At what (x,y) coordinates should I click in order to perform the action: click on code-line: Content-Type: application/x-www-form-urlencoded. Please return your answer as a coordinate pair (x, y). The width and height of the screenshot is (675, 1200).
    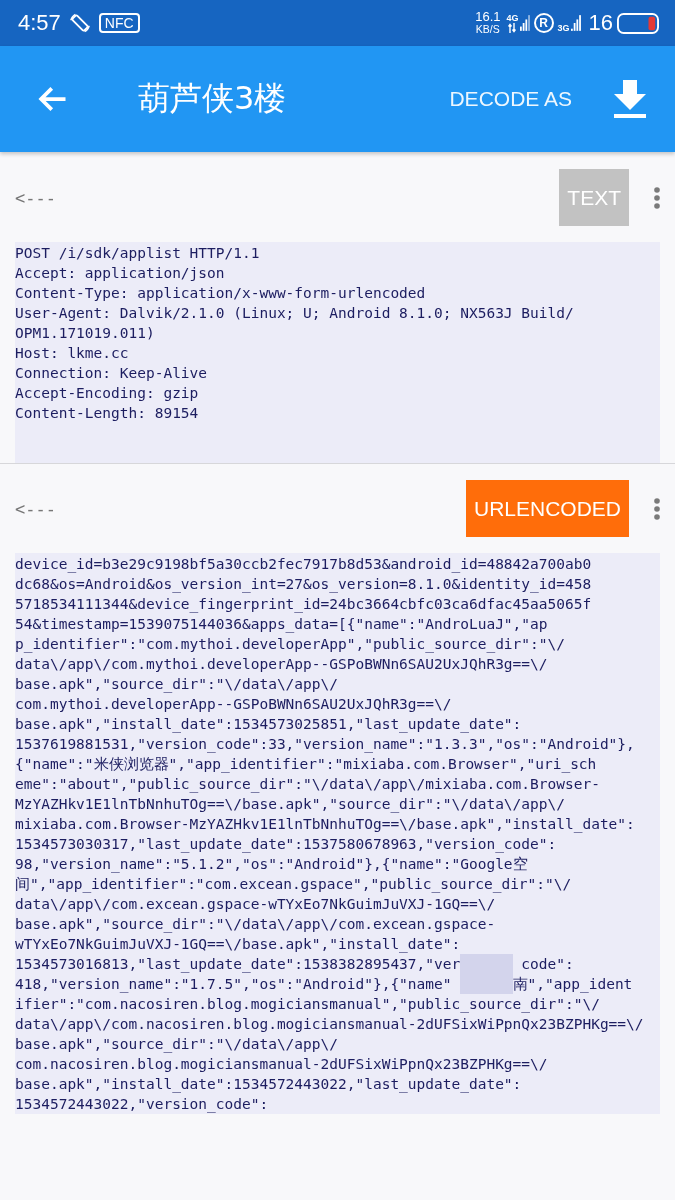
    Looking at the image, I should click on (221, 293).